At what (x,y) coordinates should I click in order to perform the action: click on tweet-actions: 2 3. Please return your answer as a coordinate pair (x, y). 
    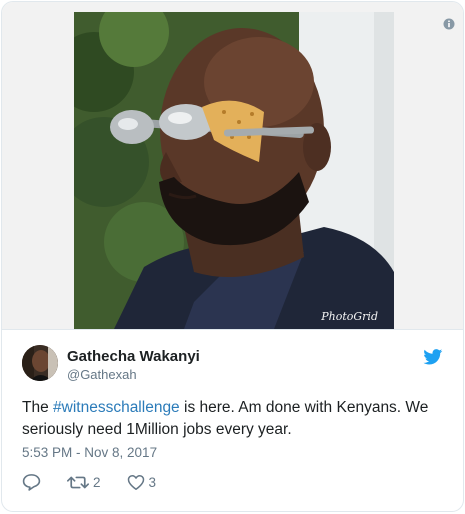
    Looking at the image, I should click on (102, 482).